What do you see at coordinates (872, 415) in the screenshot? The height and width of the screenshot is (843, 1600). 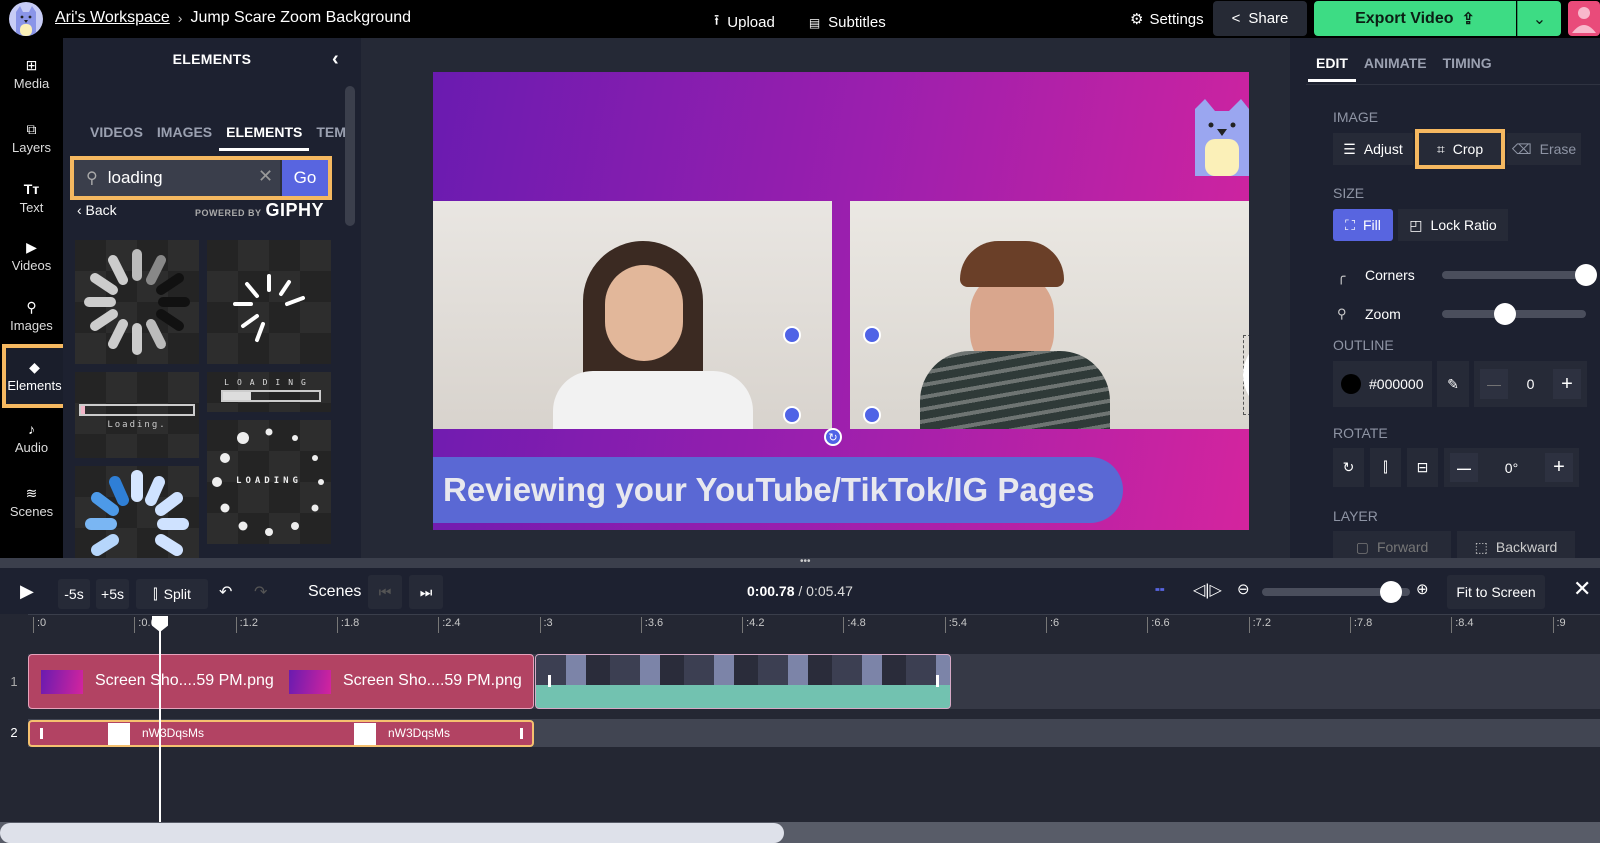 I see `resize-handle-bottom-right` at bounding box center [872, 415].